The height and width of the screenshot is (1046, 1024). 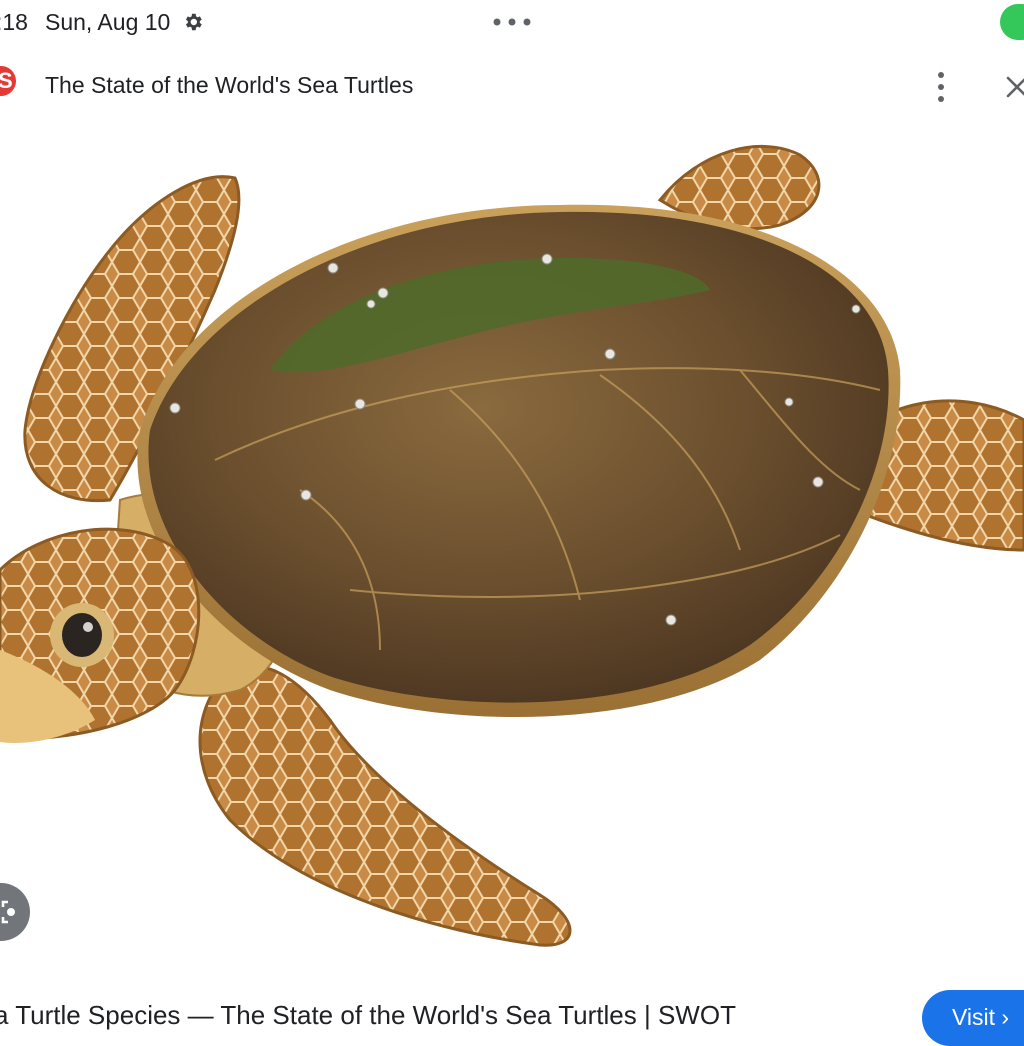 I want to click on more-vertical-icon, so click(x=941, y=87).